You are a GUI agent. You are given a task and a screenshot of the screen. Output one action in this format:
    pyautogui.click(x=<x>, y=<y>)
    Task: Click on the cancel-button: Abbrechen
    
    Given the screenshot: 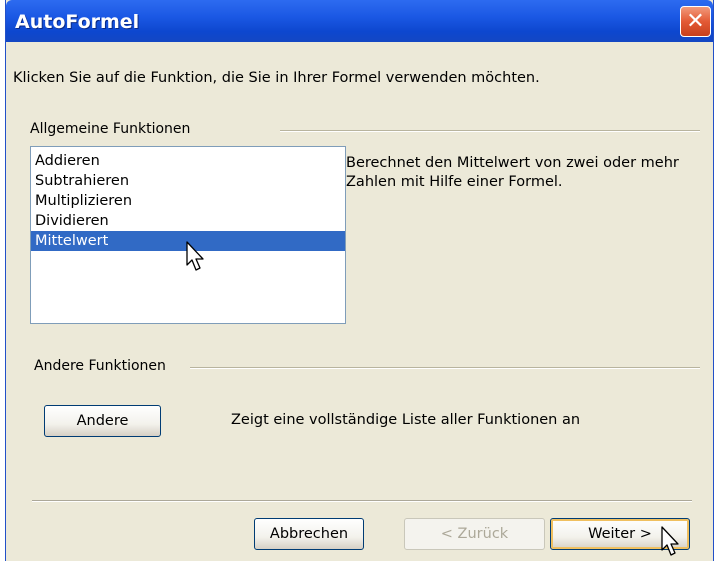 What is the action you would take?
    pyautogui.click(x=309, y=534)
    